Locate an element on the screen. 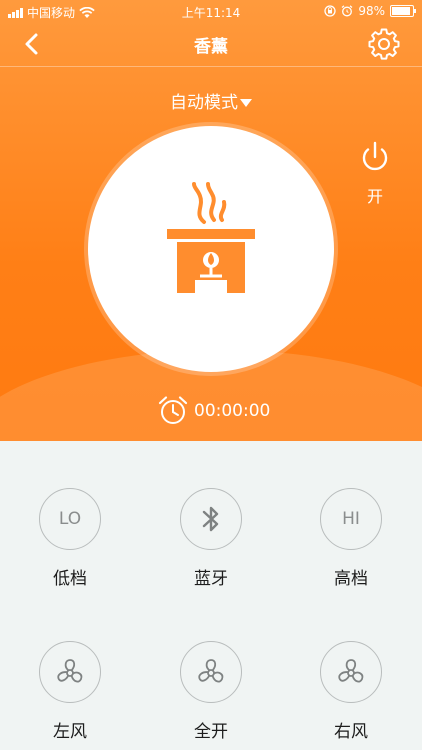 This screenshot has height=750, width=422. left-fan-button: 左风 is located at coordinates (70, 691).